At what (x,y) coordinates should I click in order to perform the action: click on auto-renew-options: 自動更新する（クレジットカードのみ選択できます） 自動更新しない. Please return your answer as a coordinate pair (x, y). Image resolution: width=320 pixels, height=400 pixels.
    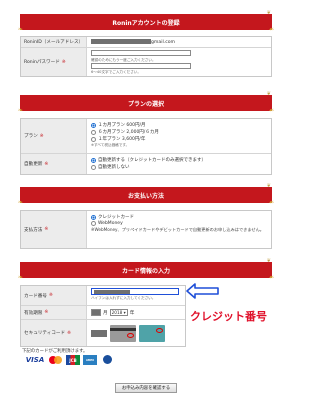
    Looking at the image, I should click on (179, 164).